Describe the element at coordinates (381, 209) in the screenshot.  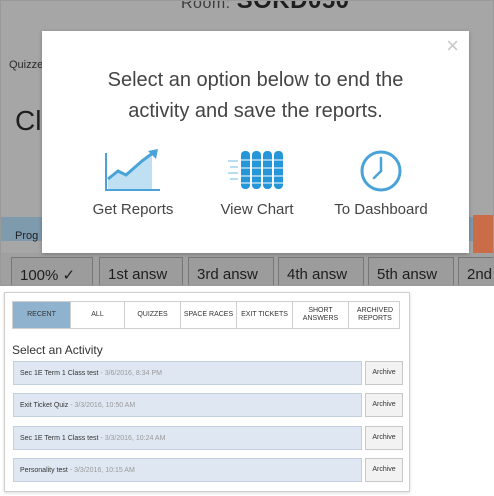
I see `to-dashboard-label: To Dashboard` at that location.